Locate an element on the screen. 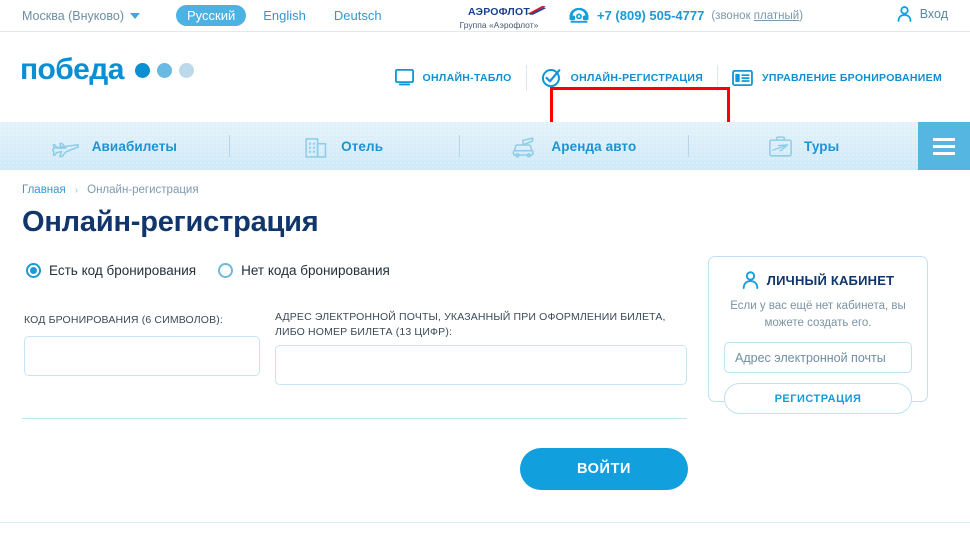 The width and height of the screenshot is (970, 539). header-nav-online-board-label: ОНЛАЙН-ТАБЛО is located at coordinates (467, 77).